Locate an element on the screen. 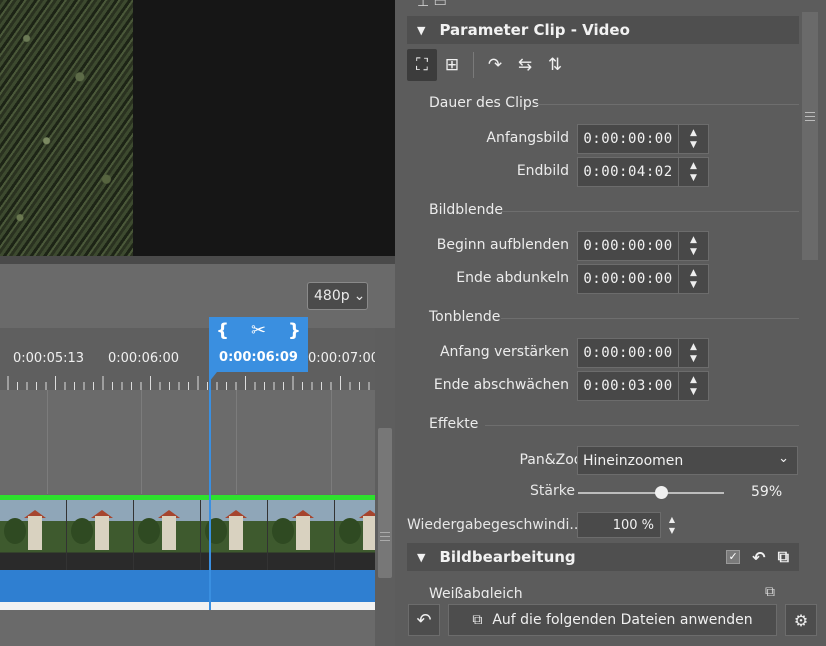 The width and height of the screenshot is (826, 646). ruler-label: 0:00:07:00 is located at coordinates (344, 358).